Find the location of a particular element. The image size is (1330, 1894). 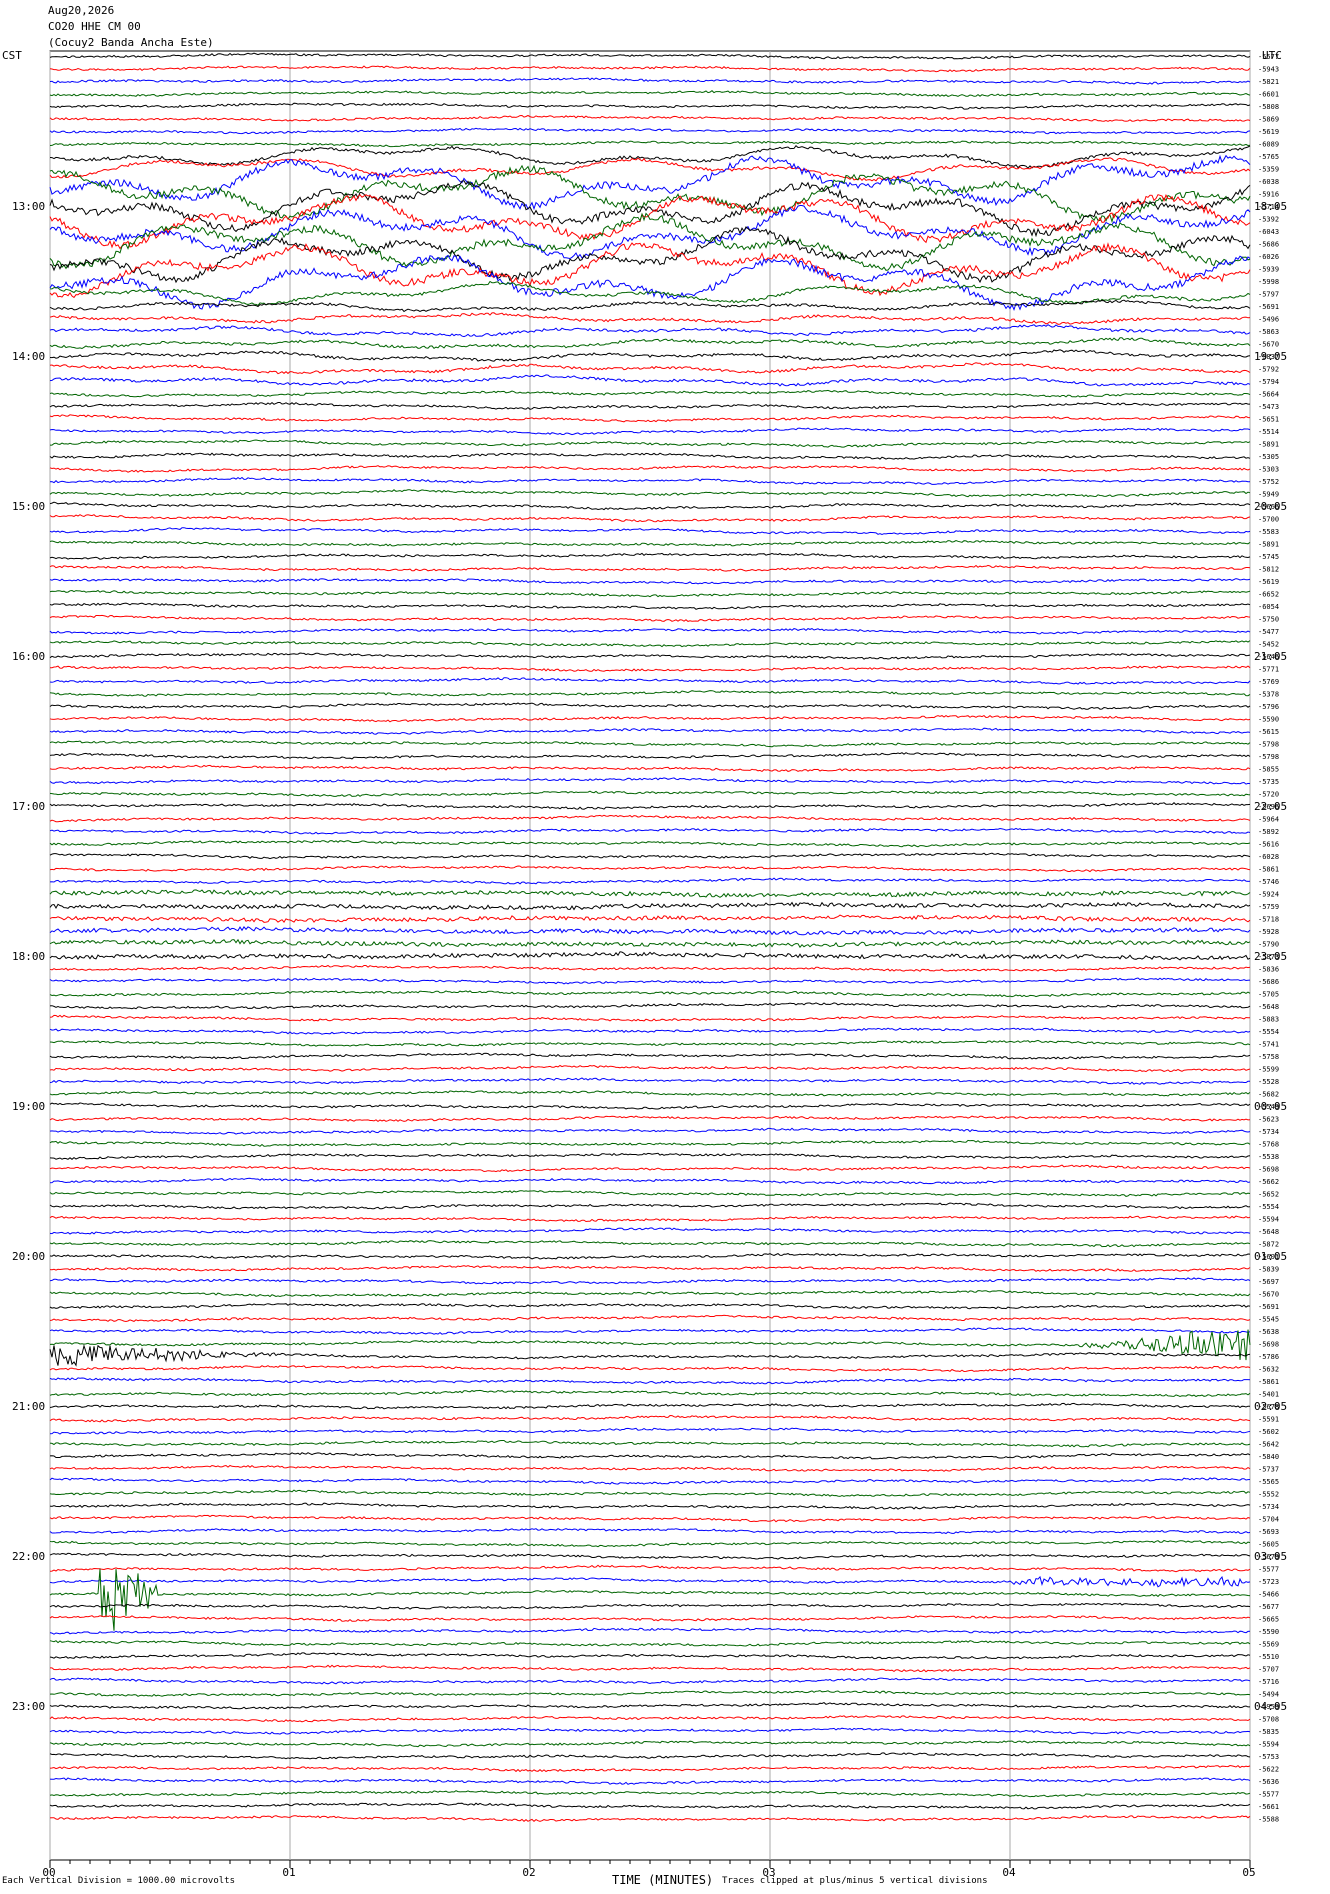

trace-offset-label: -5514 is located at coordinates (1268, 432).